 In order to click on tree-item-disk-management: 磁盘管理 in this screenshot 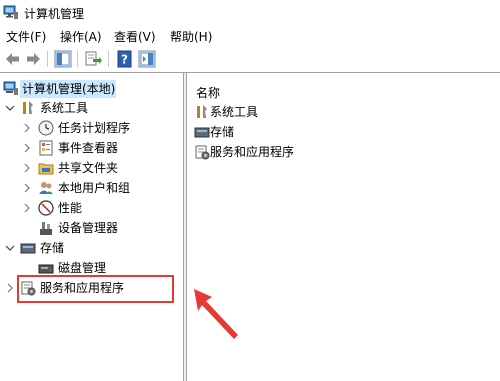, I will do `click(82, 268)`.